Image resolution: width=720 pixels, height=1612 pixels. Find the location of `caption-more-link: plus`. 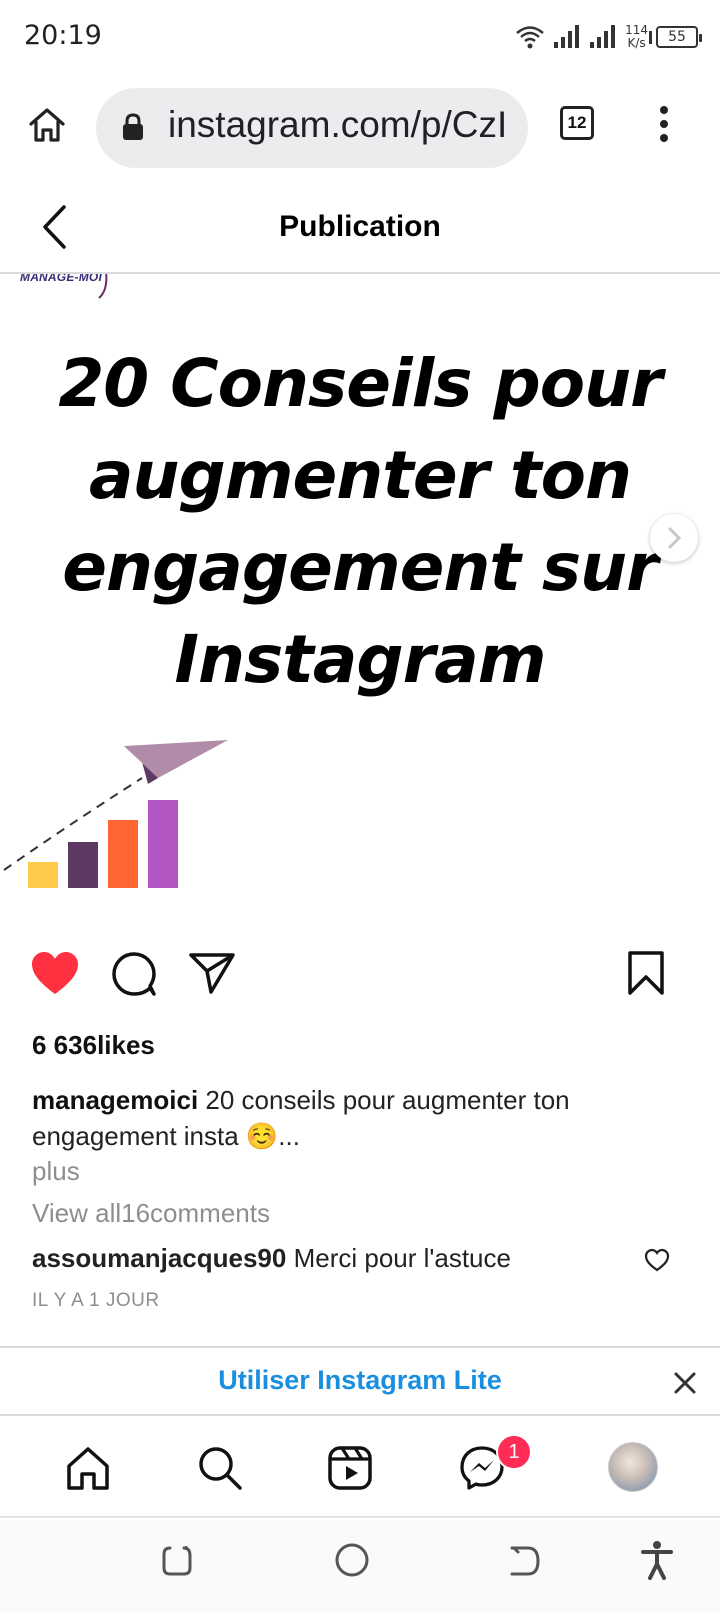

caption-more-link: plus is located at coordinates (56, 1171).